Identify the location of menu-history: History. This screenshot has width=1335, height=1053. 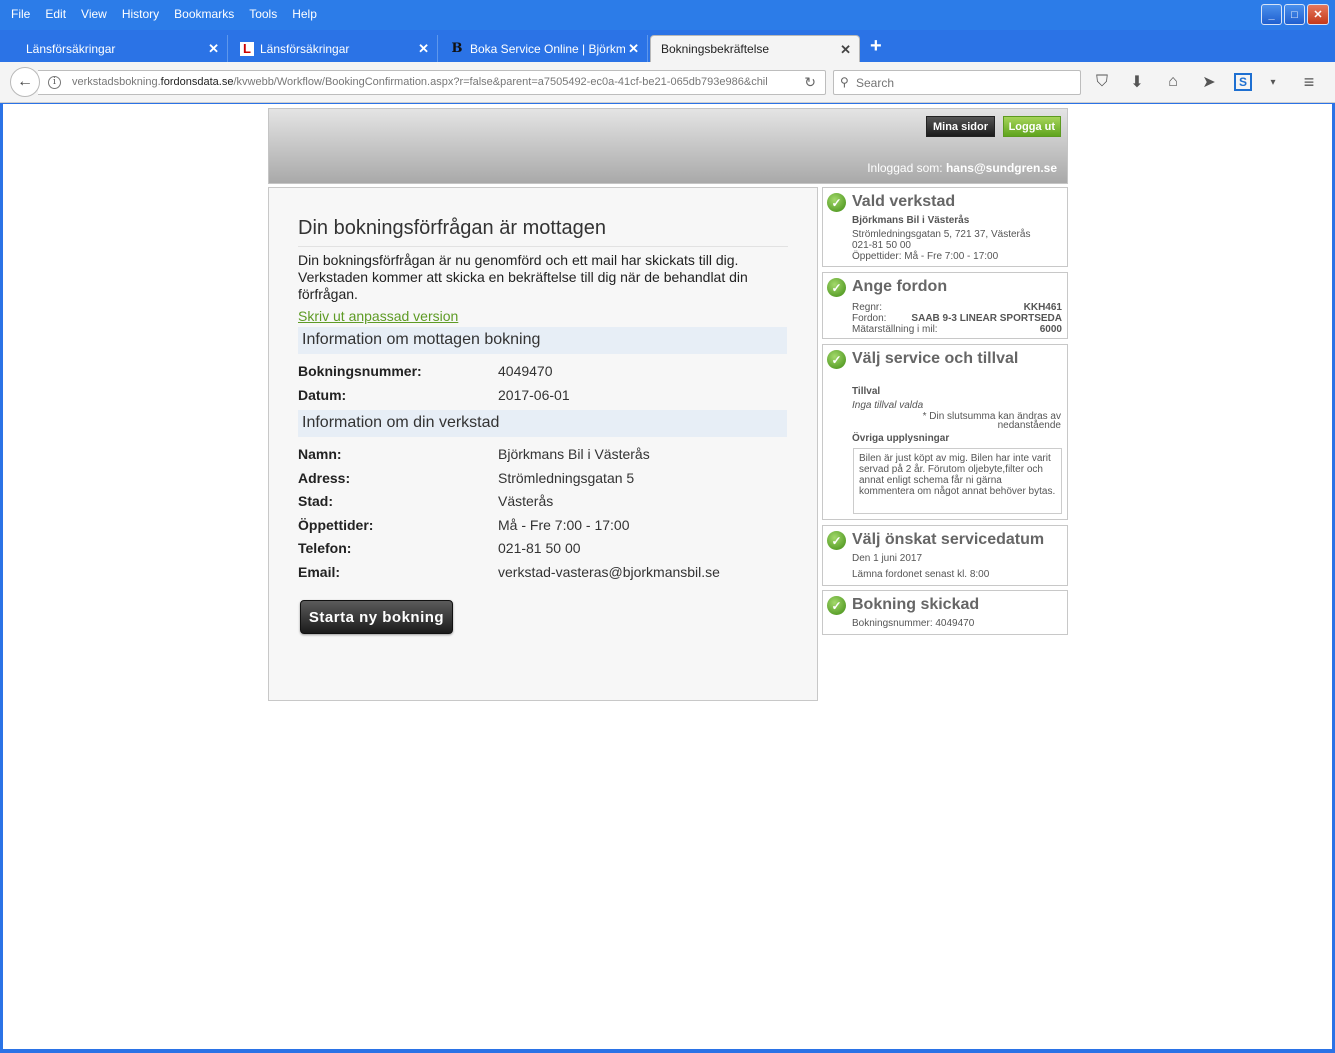
(141, 15).